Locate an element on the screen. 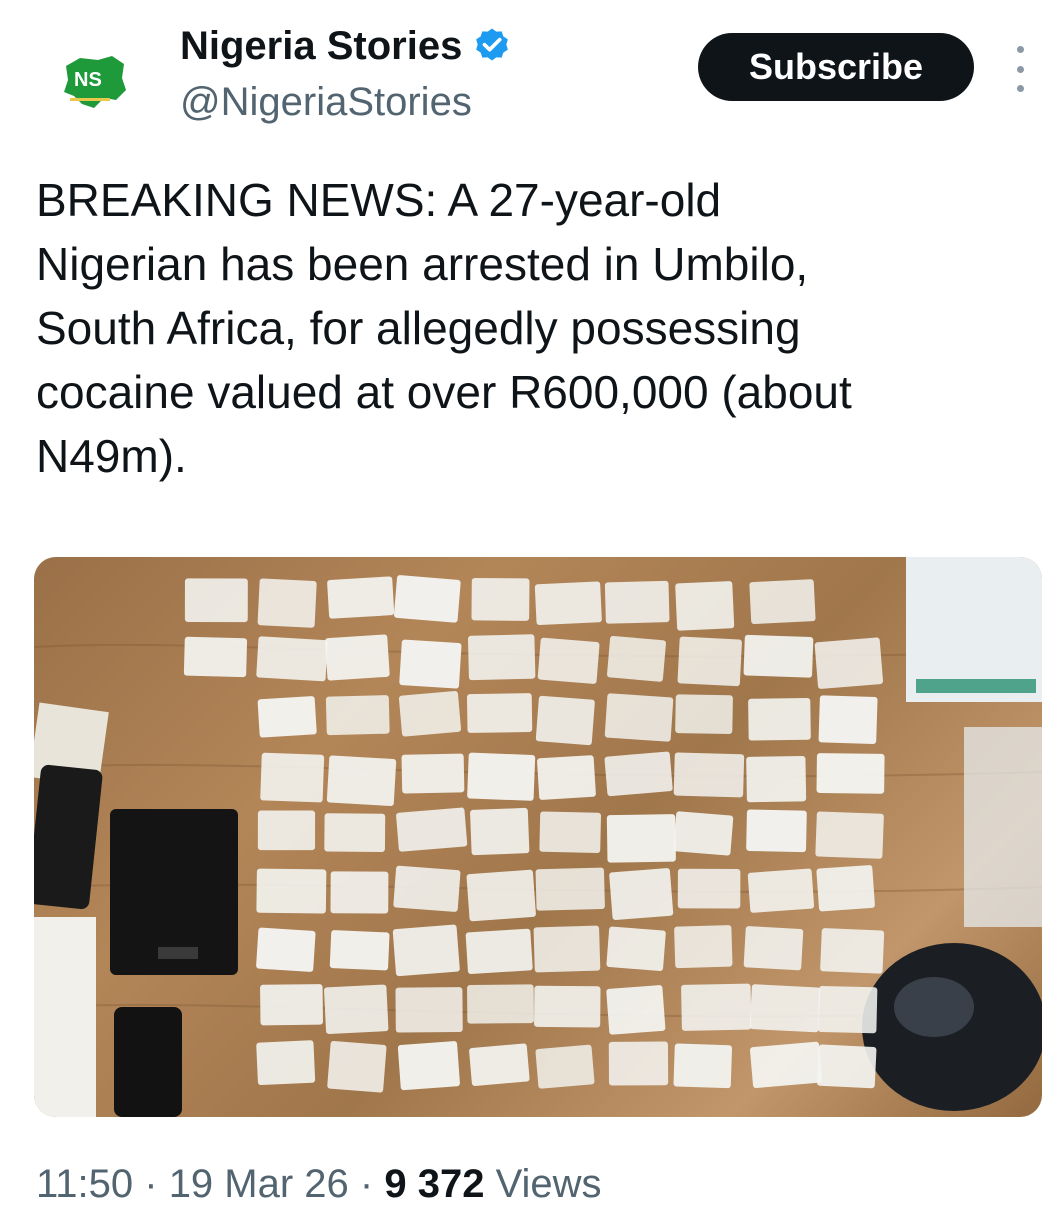 The height and width of the screenshot is (1210, 1042). tweet-time: 11:50 is located at coordinates (84, 1184).